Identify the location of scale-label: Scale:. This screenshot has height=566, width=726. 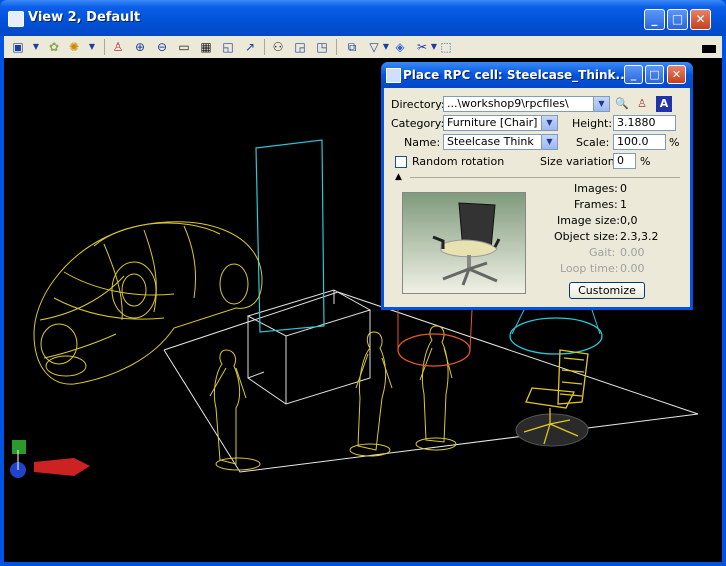
(593, 142).